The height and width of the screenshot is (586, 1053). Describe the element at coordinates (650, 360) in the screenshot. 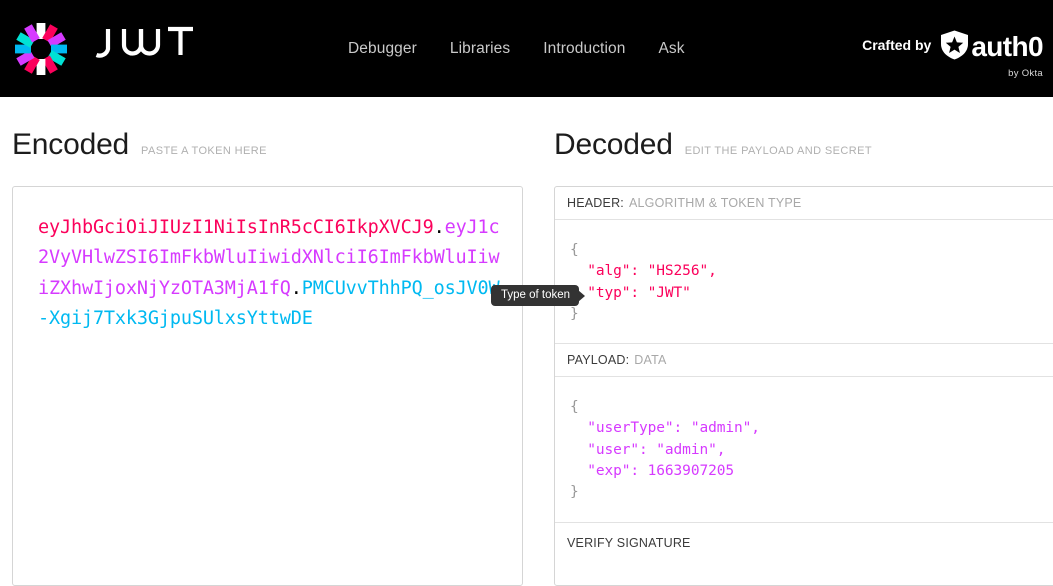

I see `payload-label-hint: DATA` at that location.